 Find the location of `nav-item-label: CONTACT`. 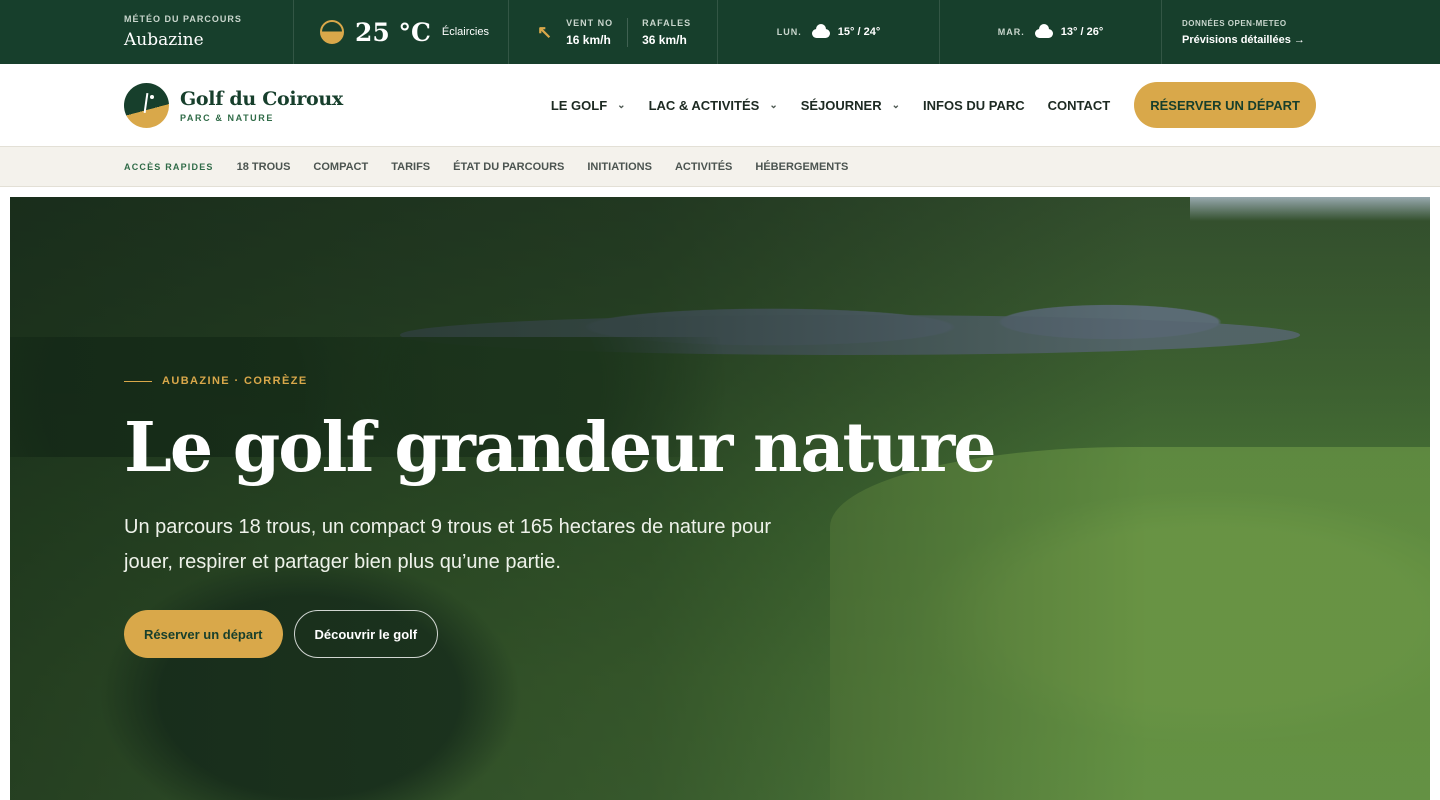

nav-item-label: CONTACT is located at coordinates (1079, 105).